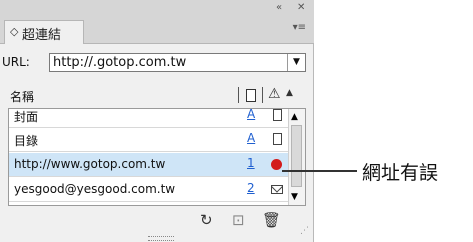  Describe the element at coordinates (238, 220) in the screenshot. I see `new-hyperlink-icon: ⊡` at that location.